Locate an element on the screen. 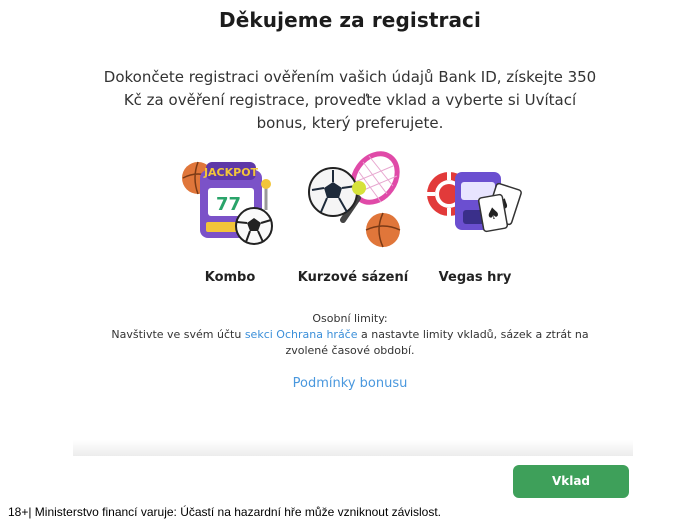 The image size is (700, 524). deposit-button: Vklad is located at coordinates (571, 481).